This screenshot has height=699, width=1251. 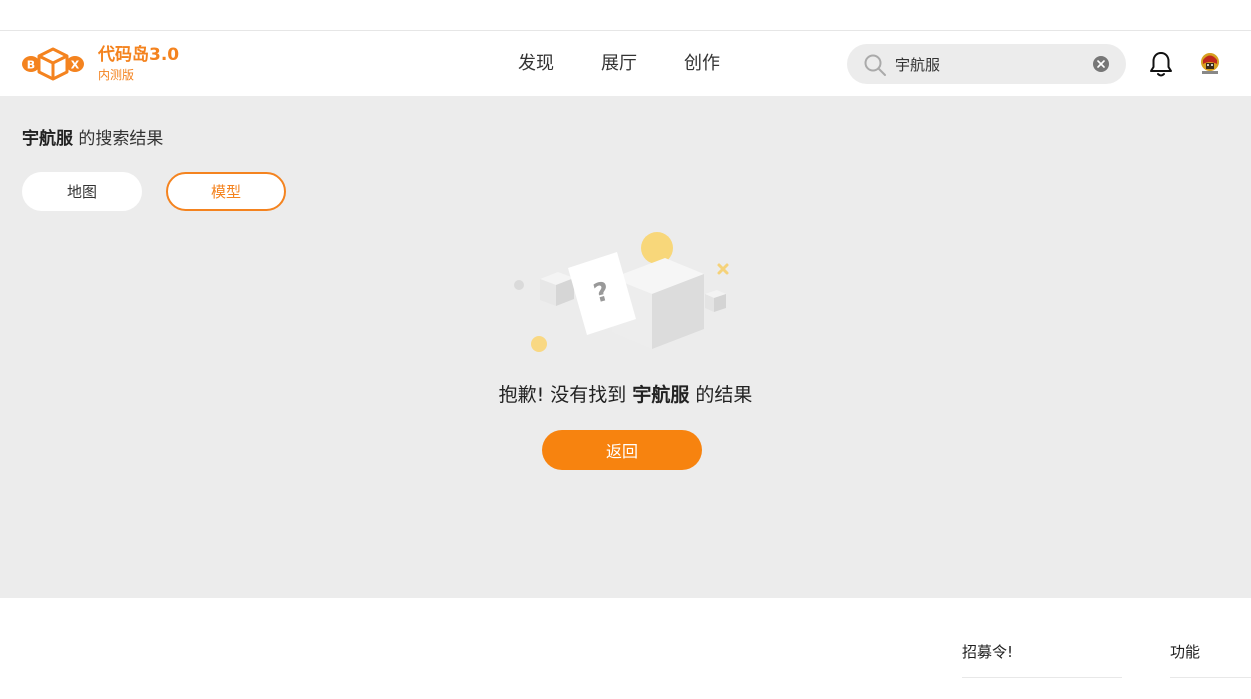 What do you see at coordinates (75, 65) in the screenshot?
I see `logo-letter-x: X` at bounding box center [75, 65].